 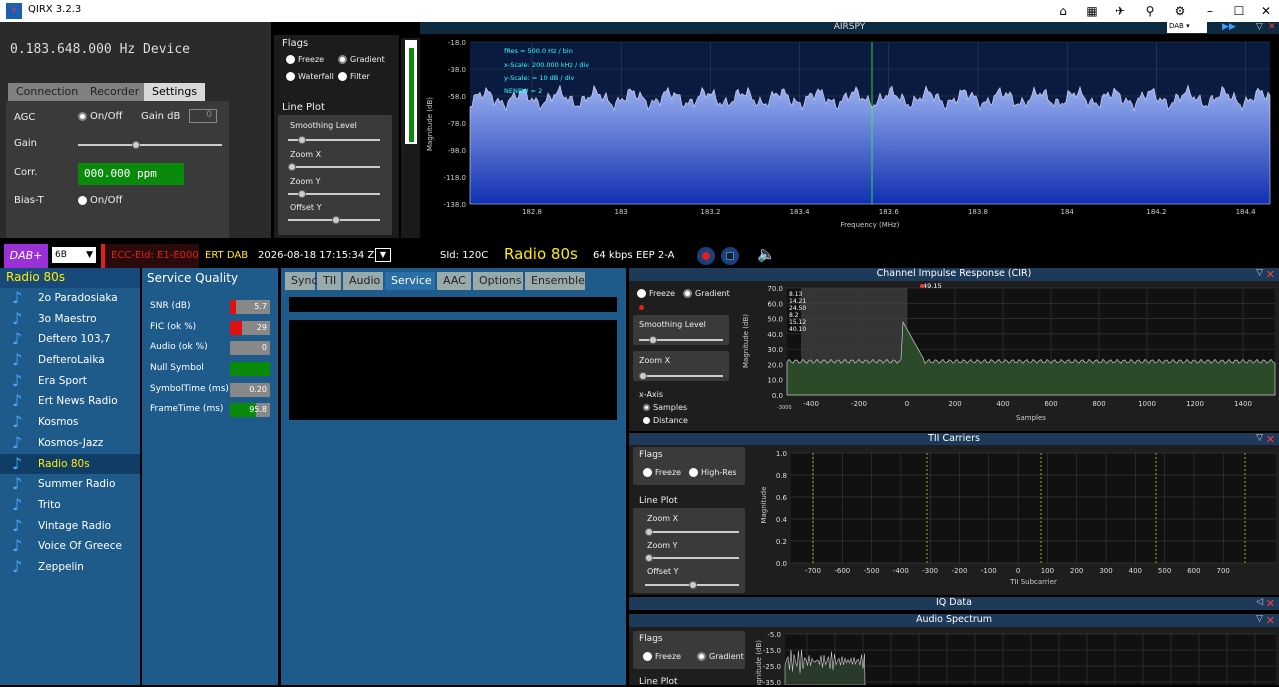 I want to click on tii-freeze-option: Freeze, so click(x=662, y=472).